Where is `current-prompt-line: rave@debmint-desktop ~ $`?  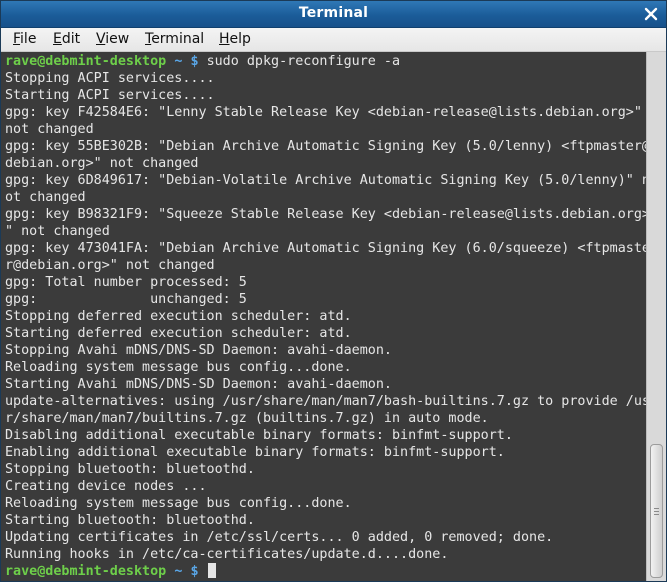 current-prompt-line: rave@debmint-desktop ~ $ is located at coordinates (110, 571).